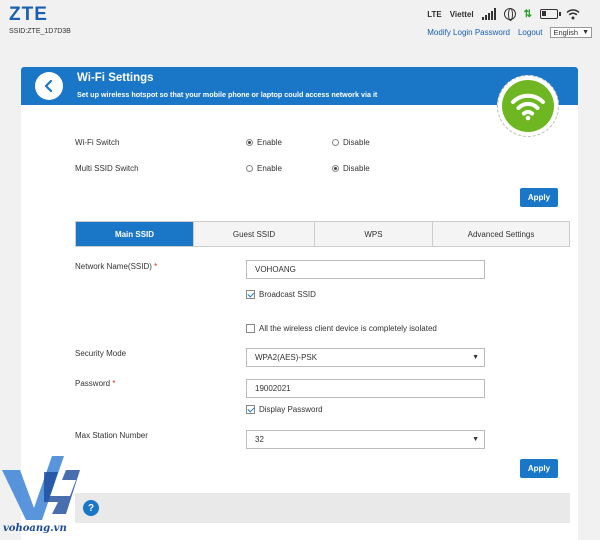  I want to click on multi-ssid-disable-label: Disable, so click(356, 168).